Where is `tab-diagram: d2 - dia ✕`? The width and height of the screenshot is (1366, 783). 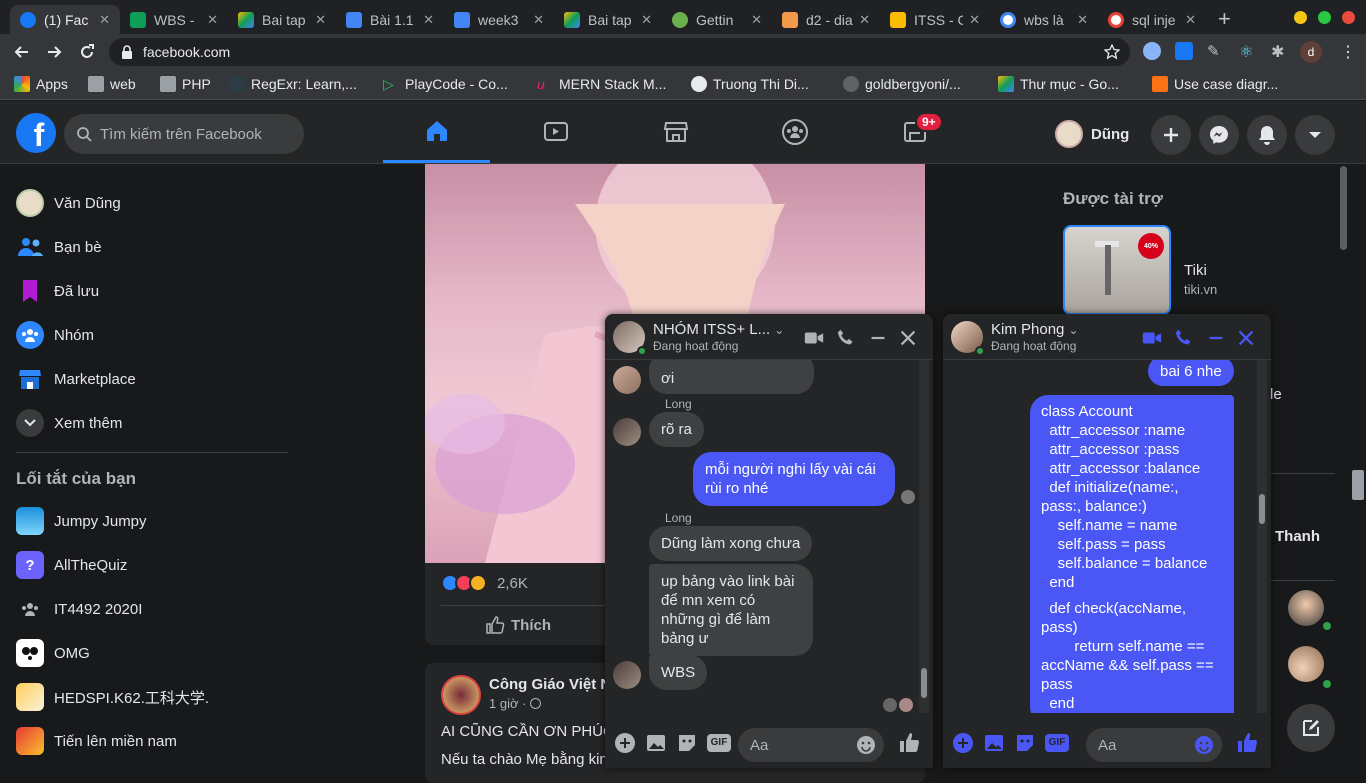 tab-diagram: d2 - dia ✕ is located at coordinates (826, 19).